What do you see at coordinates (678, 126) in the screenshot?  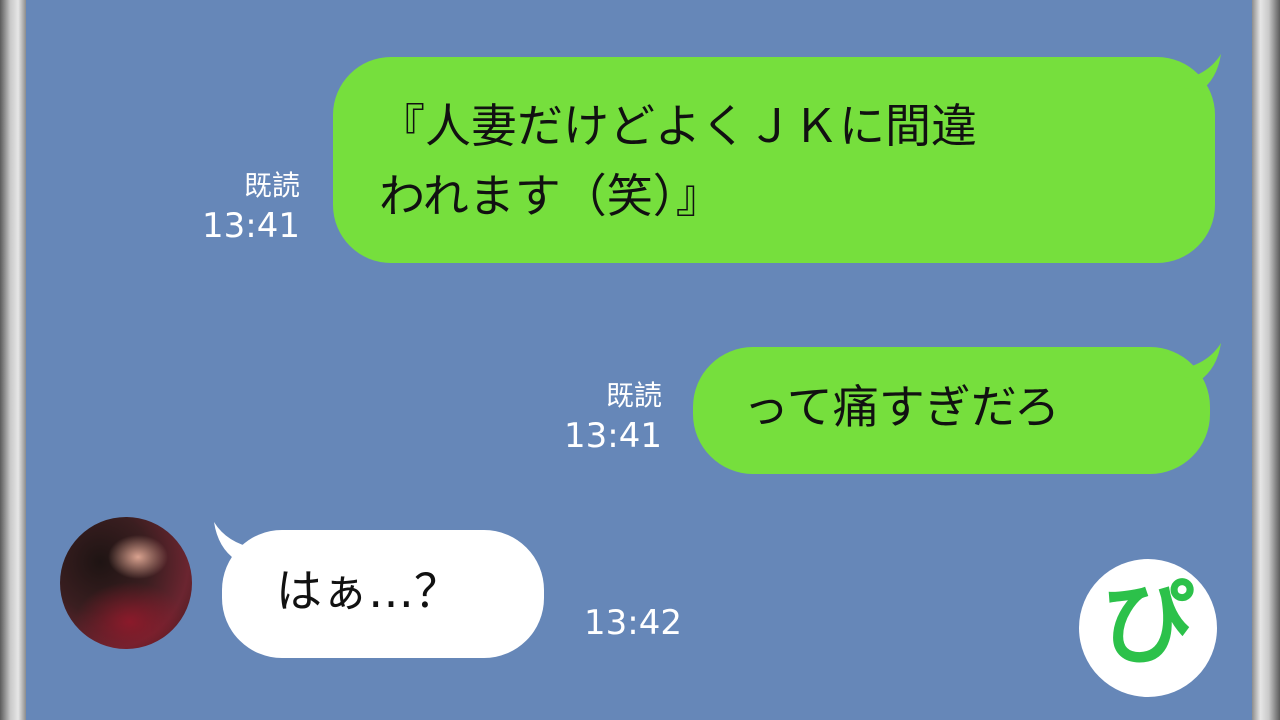 I see `message-text: 『人妻だけどよくＪＫに間違` at bounding box center [678, 126].